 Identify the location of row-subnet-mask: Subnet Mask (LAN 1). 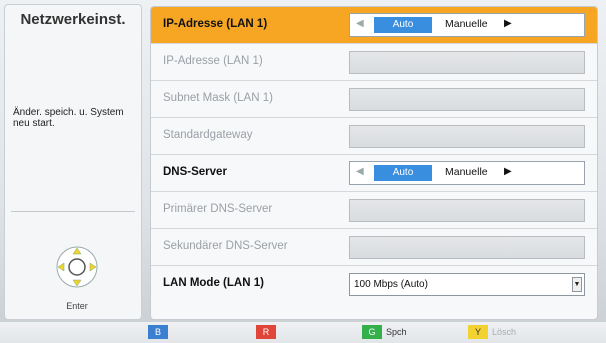
(374, 99).